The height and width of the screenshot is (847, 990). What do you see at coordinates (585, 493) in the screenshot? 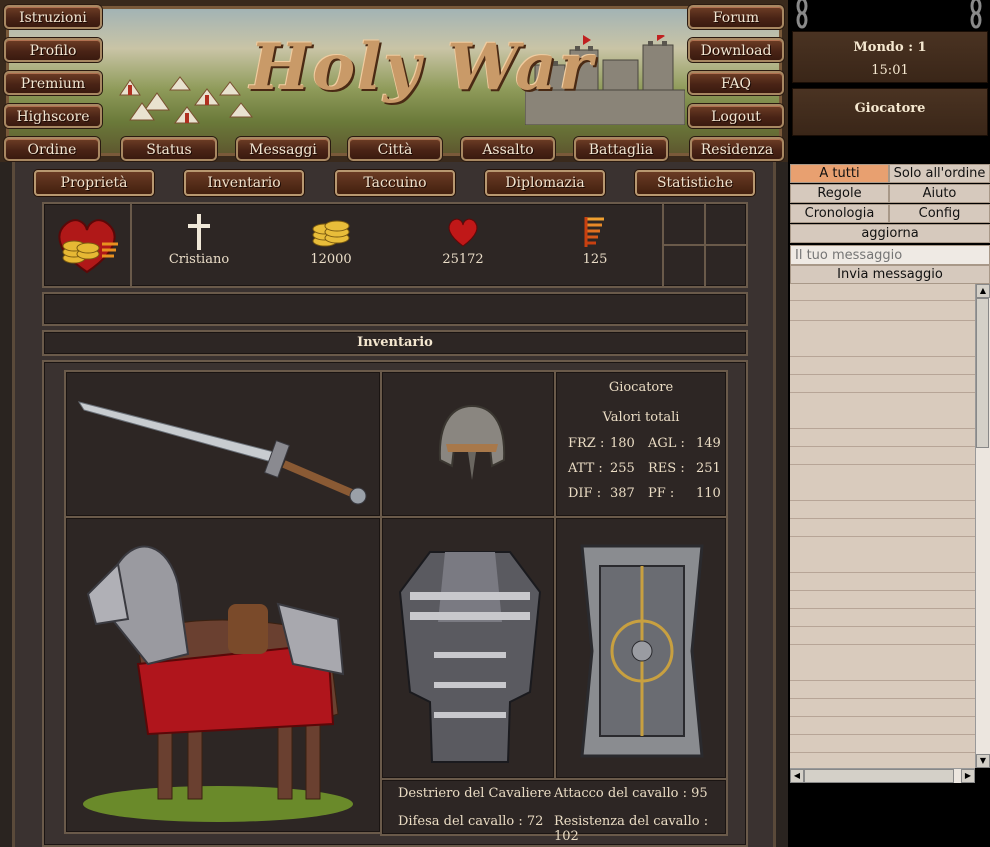
I see `stat-dif-label: DIF :` at bounding box center [585, 493].